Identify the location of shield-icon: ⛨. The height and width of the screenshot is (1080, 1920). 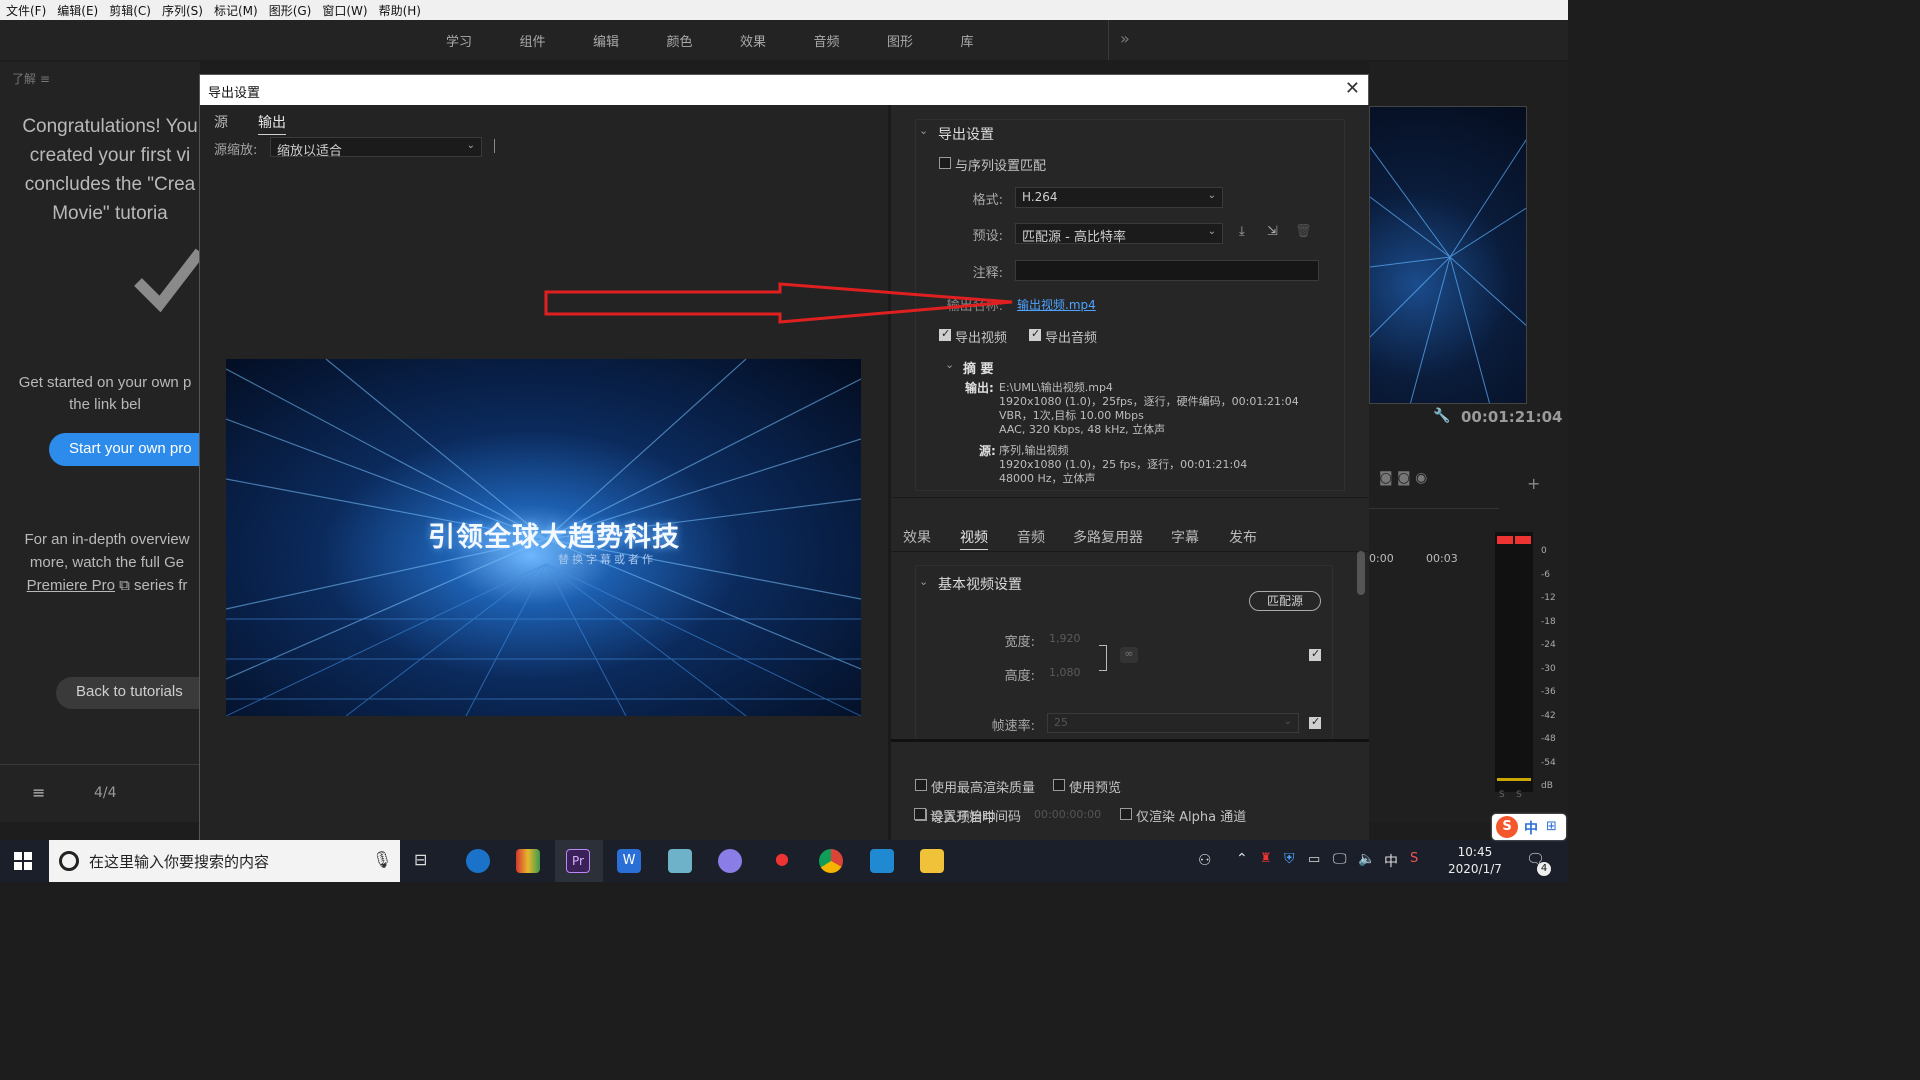
(1289, 859).